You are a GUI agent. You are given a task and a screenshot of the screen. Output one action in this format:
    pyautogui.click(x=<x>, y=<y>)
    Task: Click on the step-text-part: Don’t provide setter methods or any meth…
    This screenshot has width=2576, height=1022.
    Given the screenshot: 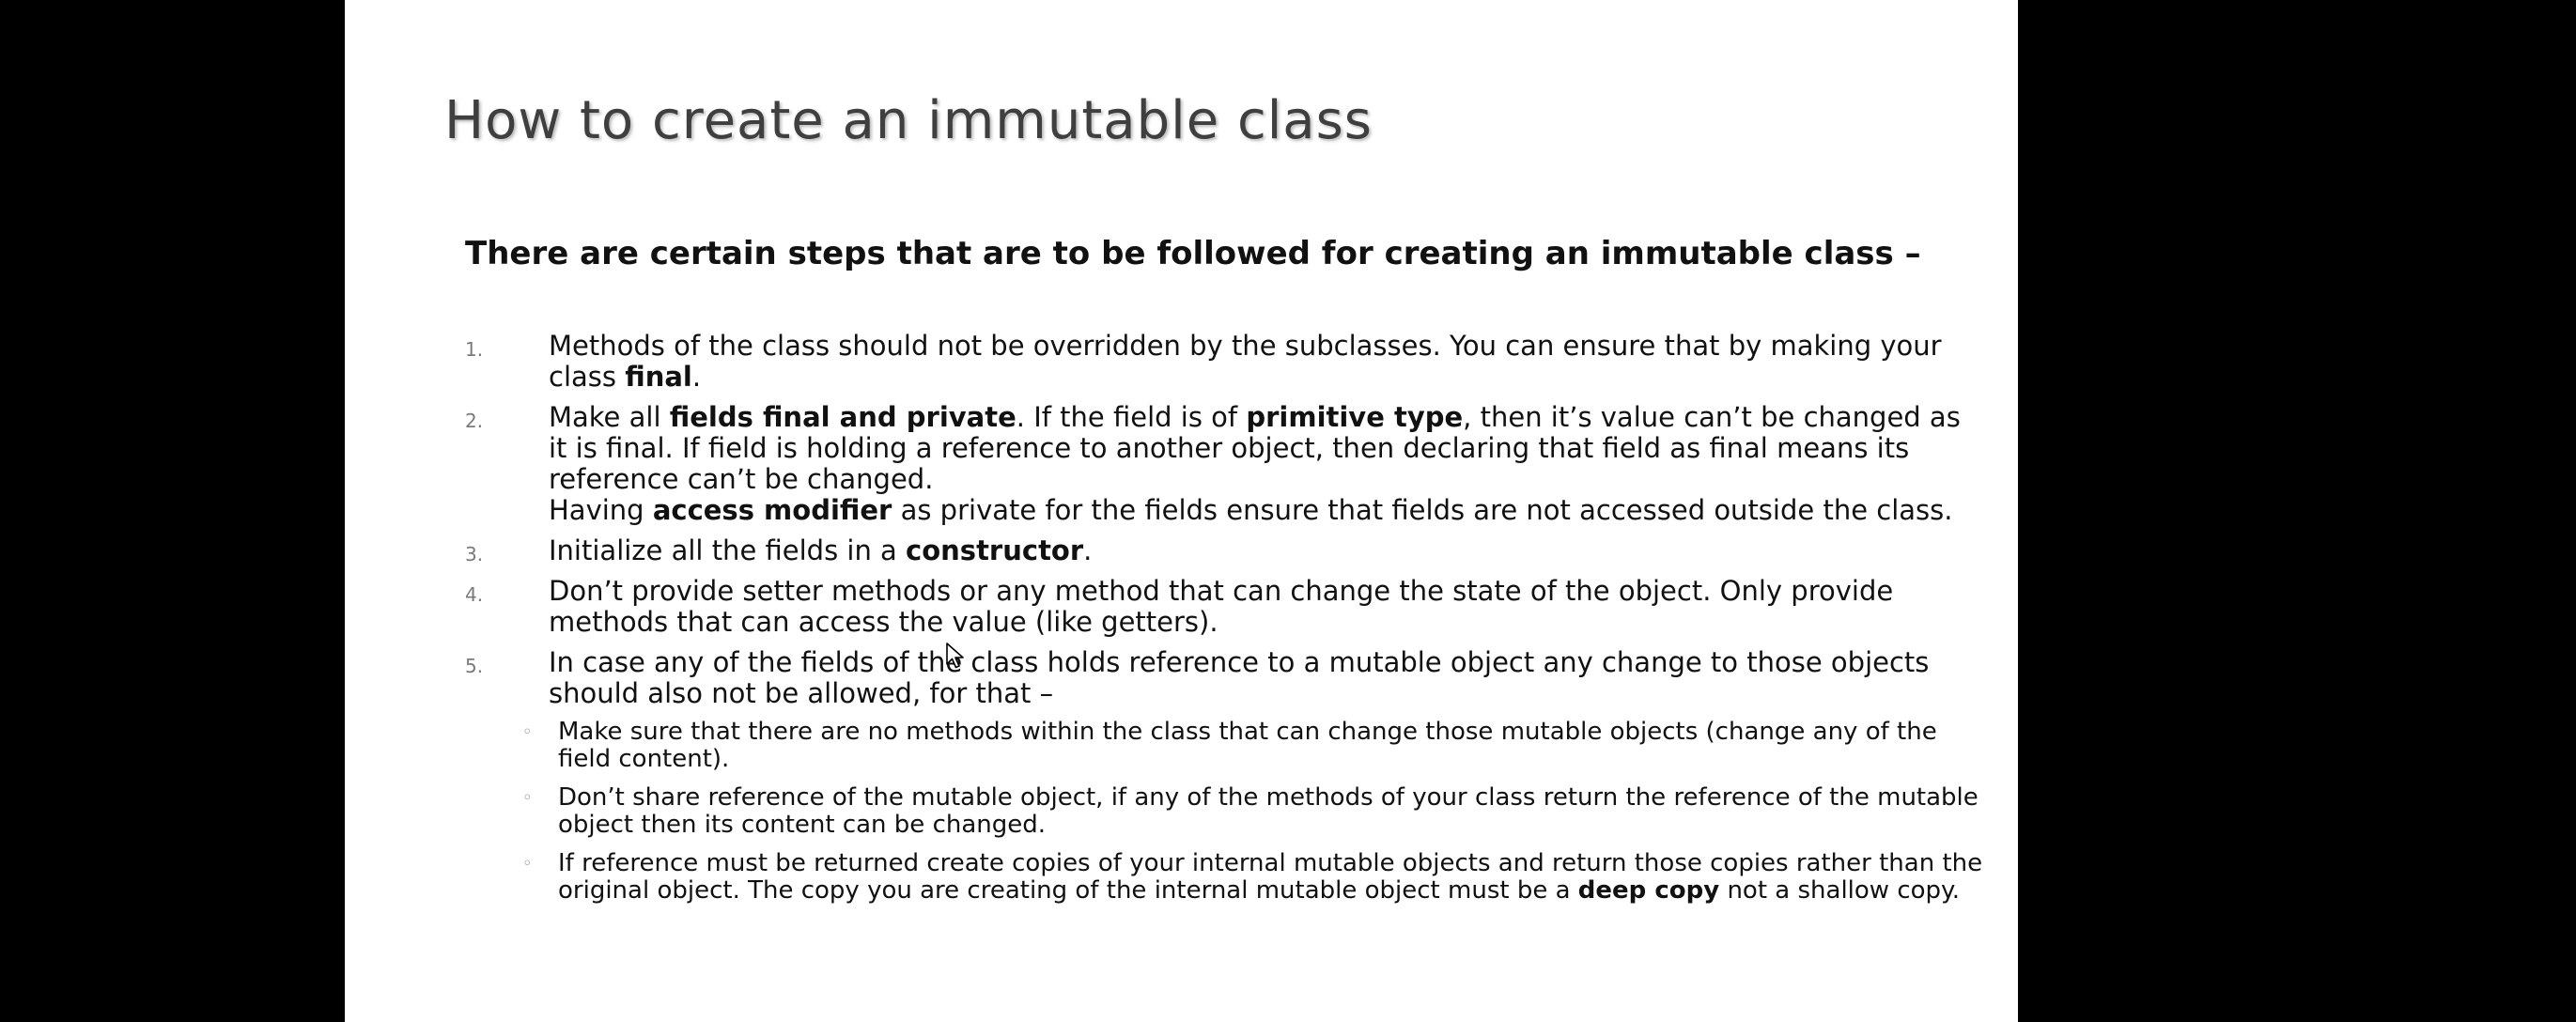 What is the action you would take?
    pyautogui.click(x=1221, y=606)
    